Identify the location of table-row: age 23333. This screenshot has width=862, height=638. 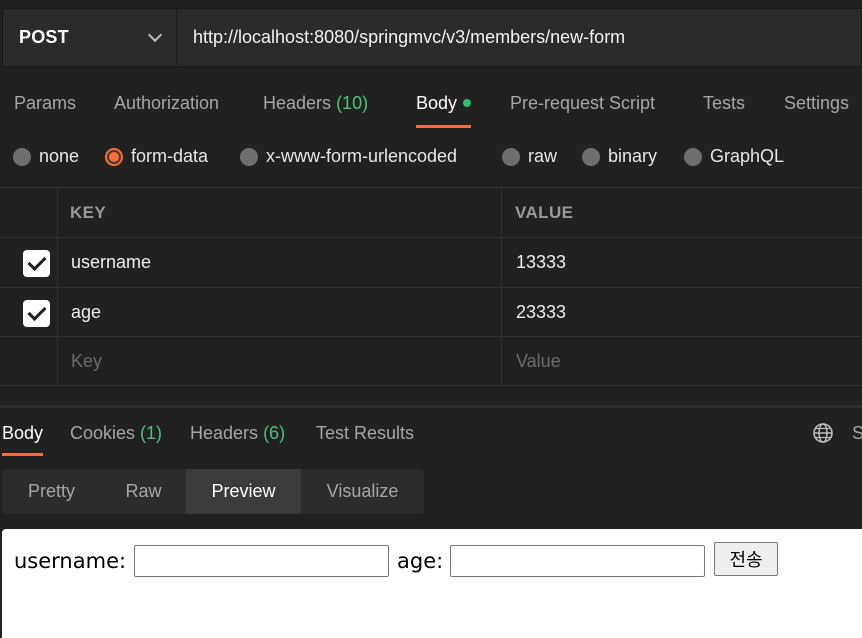
(431, 312).